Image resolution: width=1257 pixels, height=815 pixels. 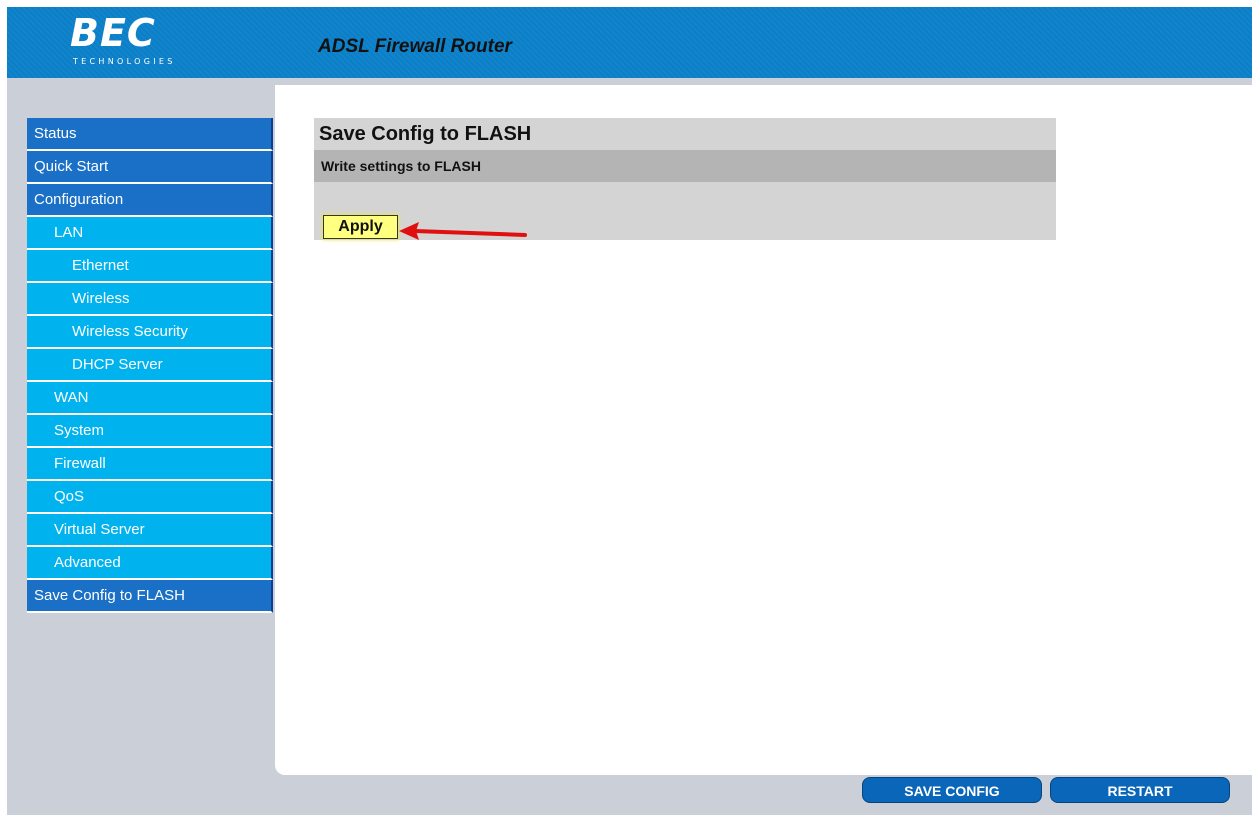 What do you see at coordinates (150, 497) in the screenshot?
I see `sidebar-item-qos: QoS` at bounding box center [150, 497].